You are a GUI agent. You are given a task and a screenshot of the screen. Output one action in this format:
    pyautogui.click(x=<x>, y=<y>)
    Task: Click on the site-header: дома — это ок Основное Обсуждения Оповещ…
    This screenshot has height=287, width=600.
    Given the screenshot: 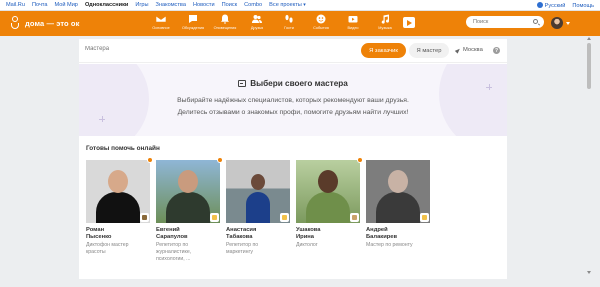 What is the action you would take?
    pyautogui.click(x=300, y=23)
    